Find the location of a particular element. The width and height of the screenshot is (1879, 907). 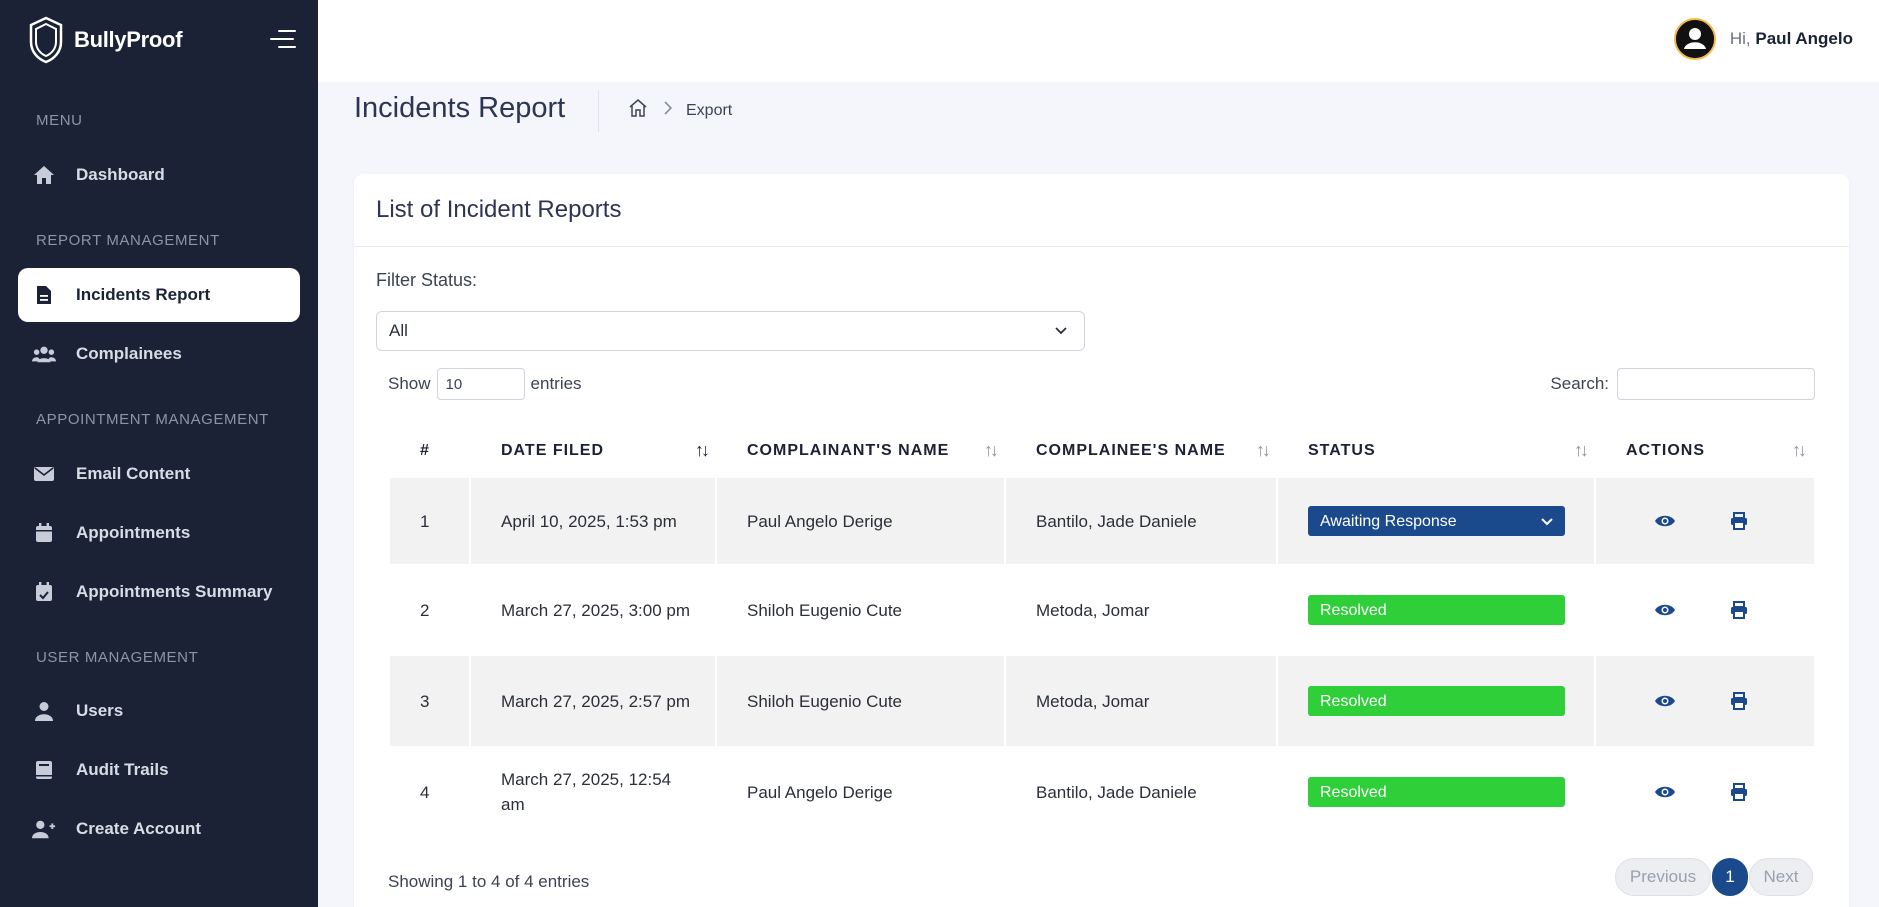

pagination: Previous 1 Next is located at coordinates (1714, 877).